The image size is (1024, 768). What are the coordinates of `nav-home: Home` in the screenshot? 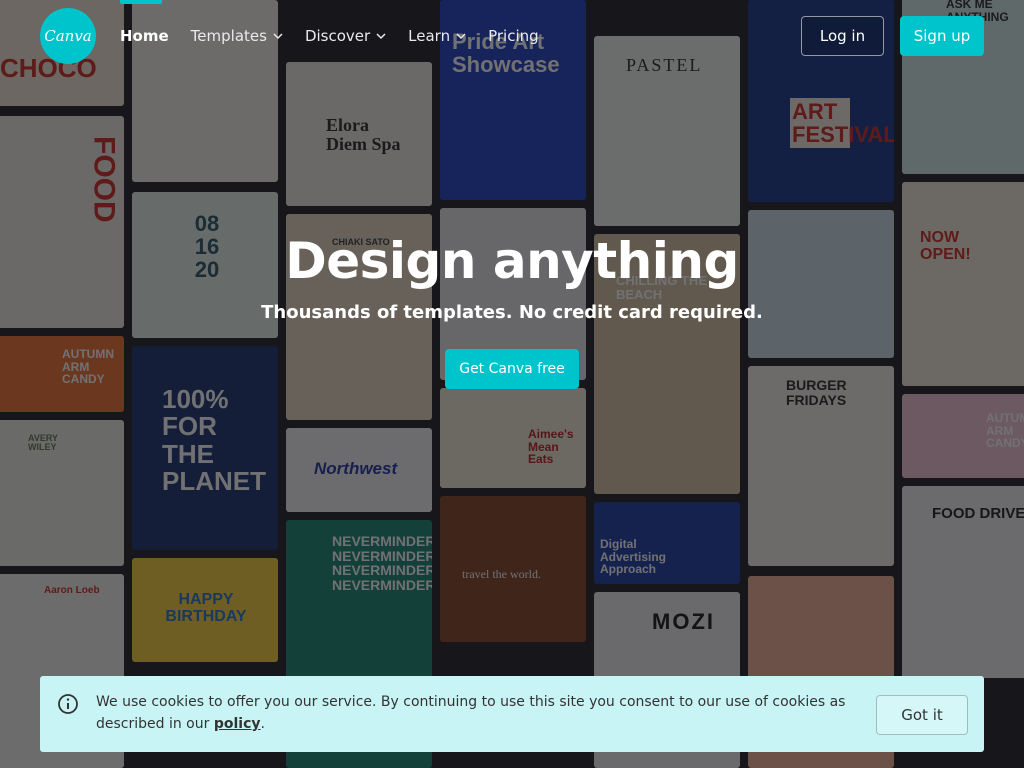 It's located at (144, 36).